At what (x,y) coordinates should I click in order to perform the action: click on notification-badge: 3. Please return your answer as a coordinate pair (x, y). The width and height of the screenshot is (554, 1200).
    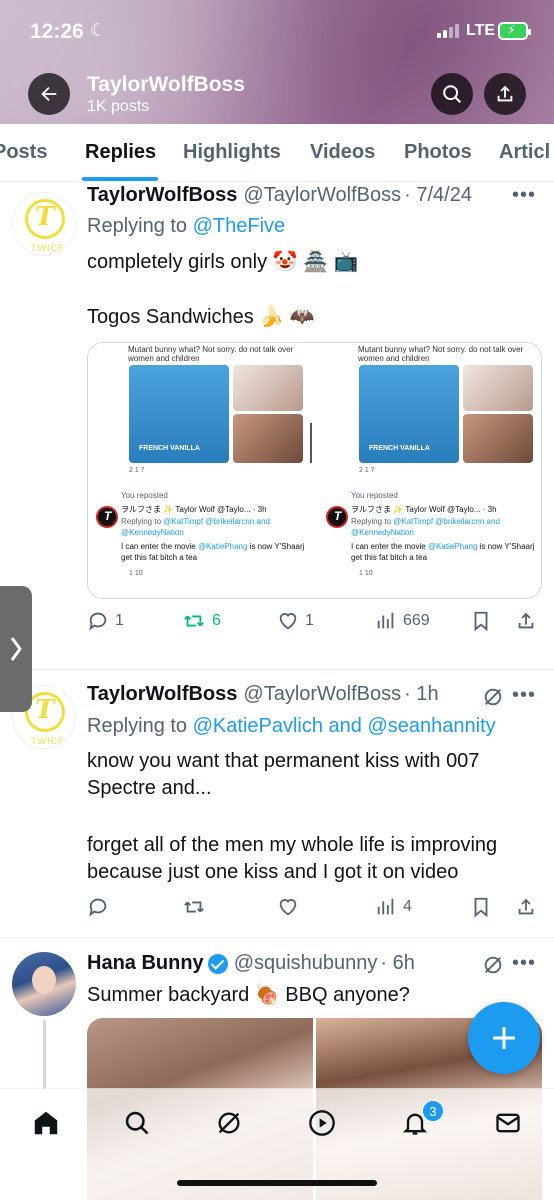
    Looking at the image, I should click on (433, 1111).